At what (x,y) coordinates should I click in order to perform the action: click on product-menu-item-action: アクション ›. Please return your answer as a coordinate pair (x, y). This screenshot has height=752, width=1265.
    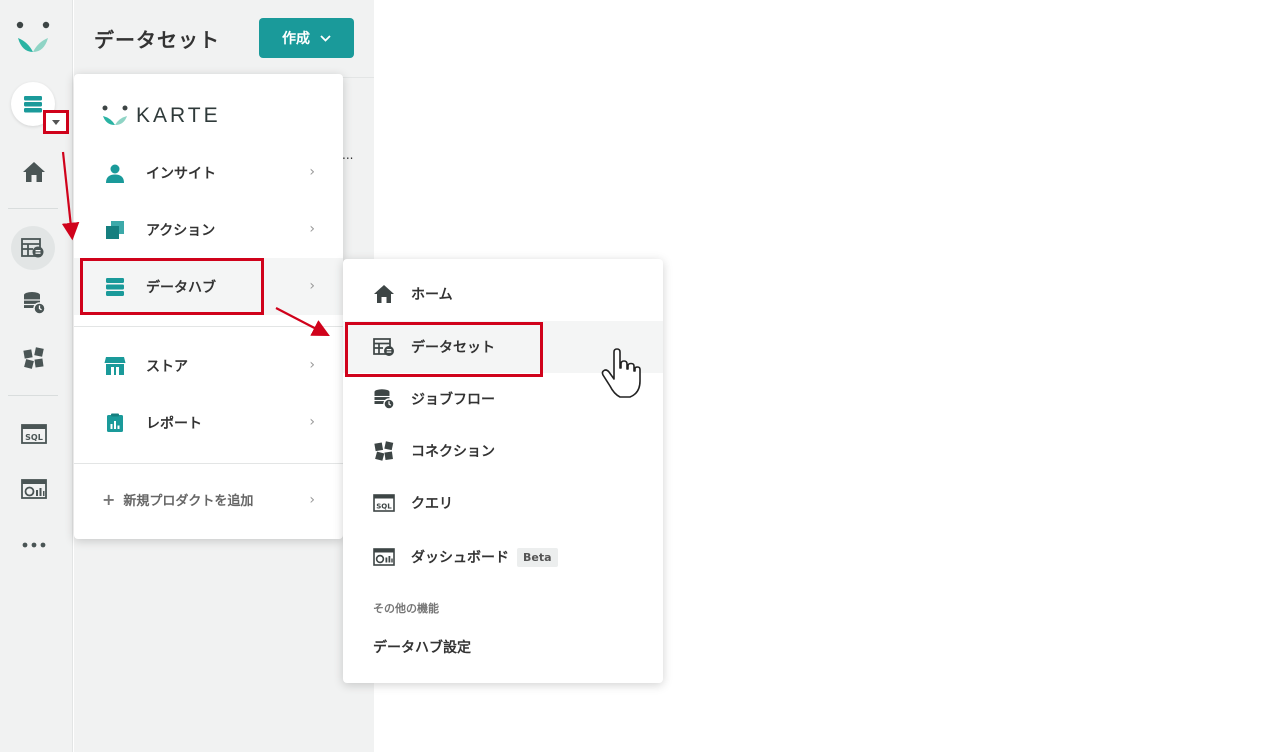
    Looking at the image, I should click on (208, 229).